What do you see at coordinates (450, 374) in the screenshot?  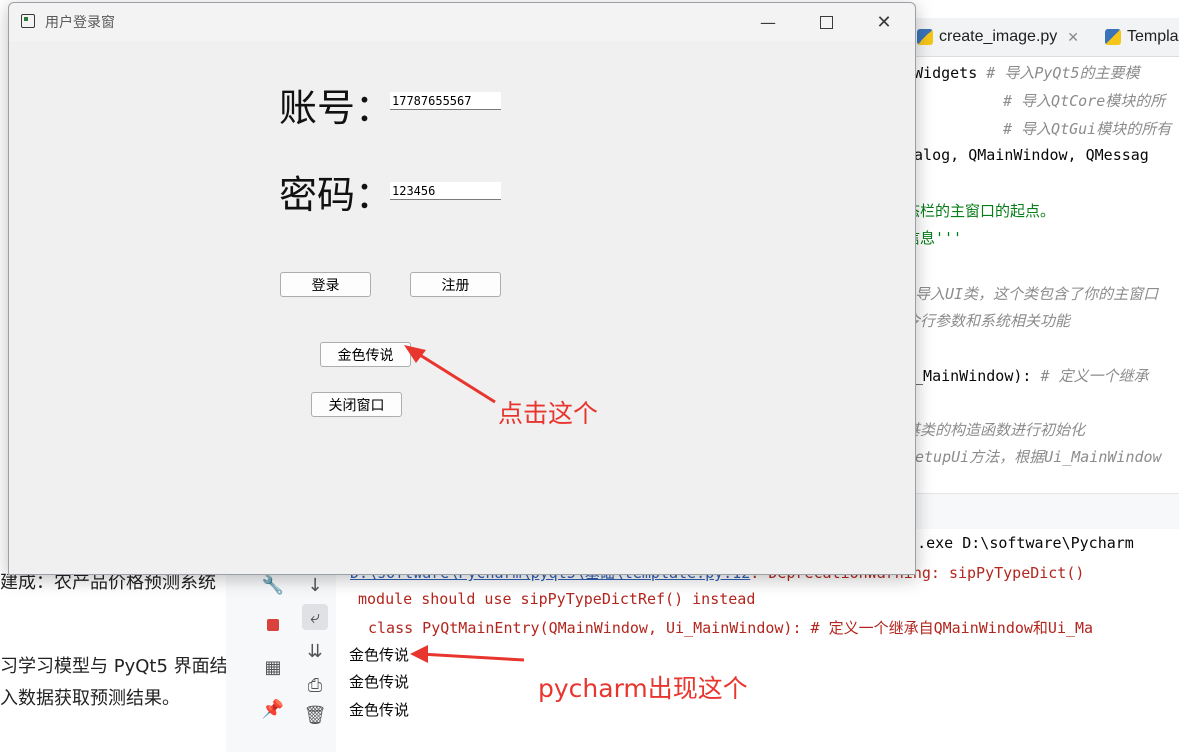 I see `arrow-to-golden-button` at bounding box center [450, 374].